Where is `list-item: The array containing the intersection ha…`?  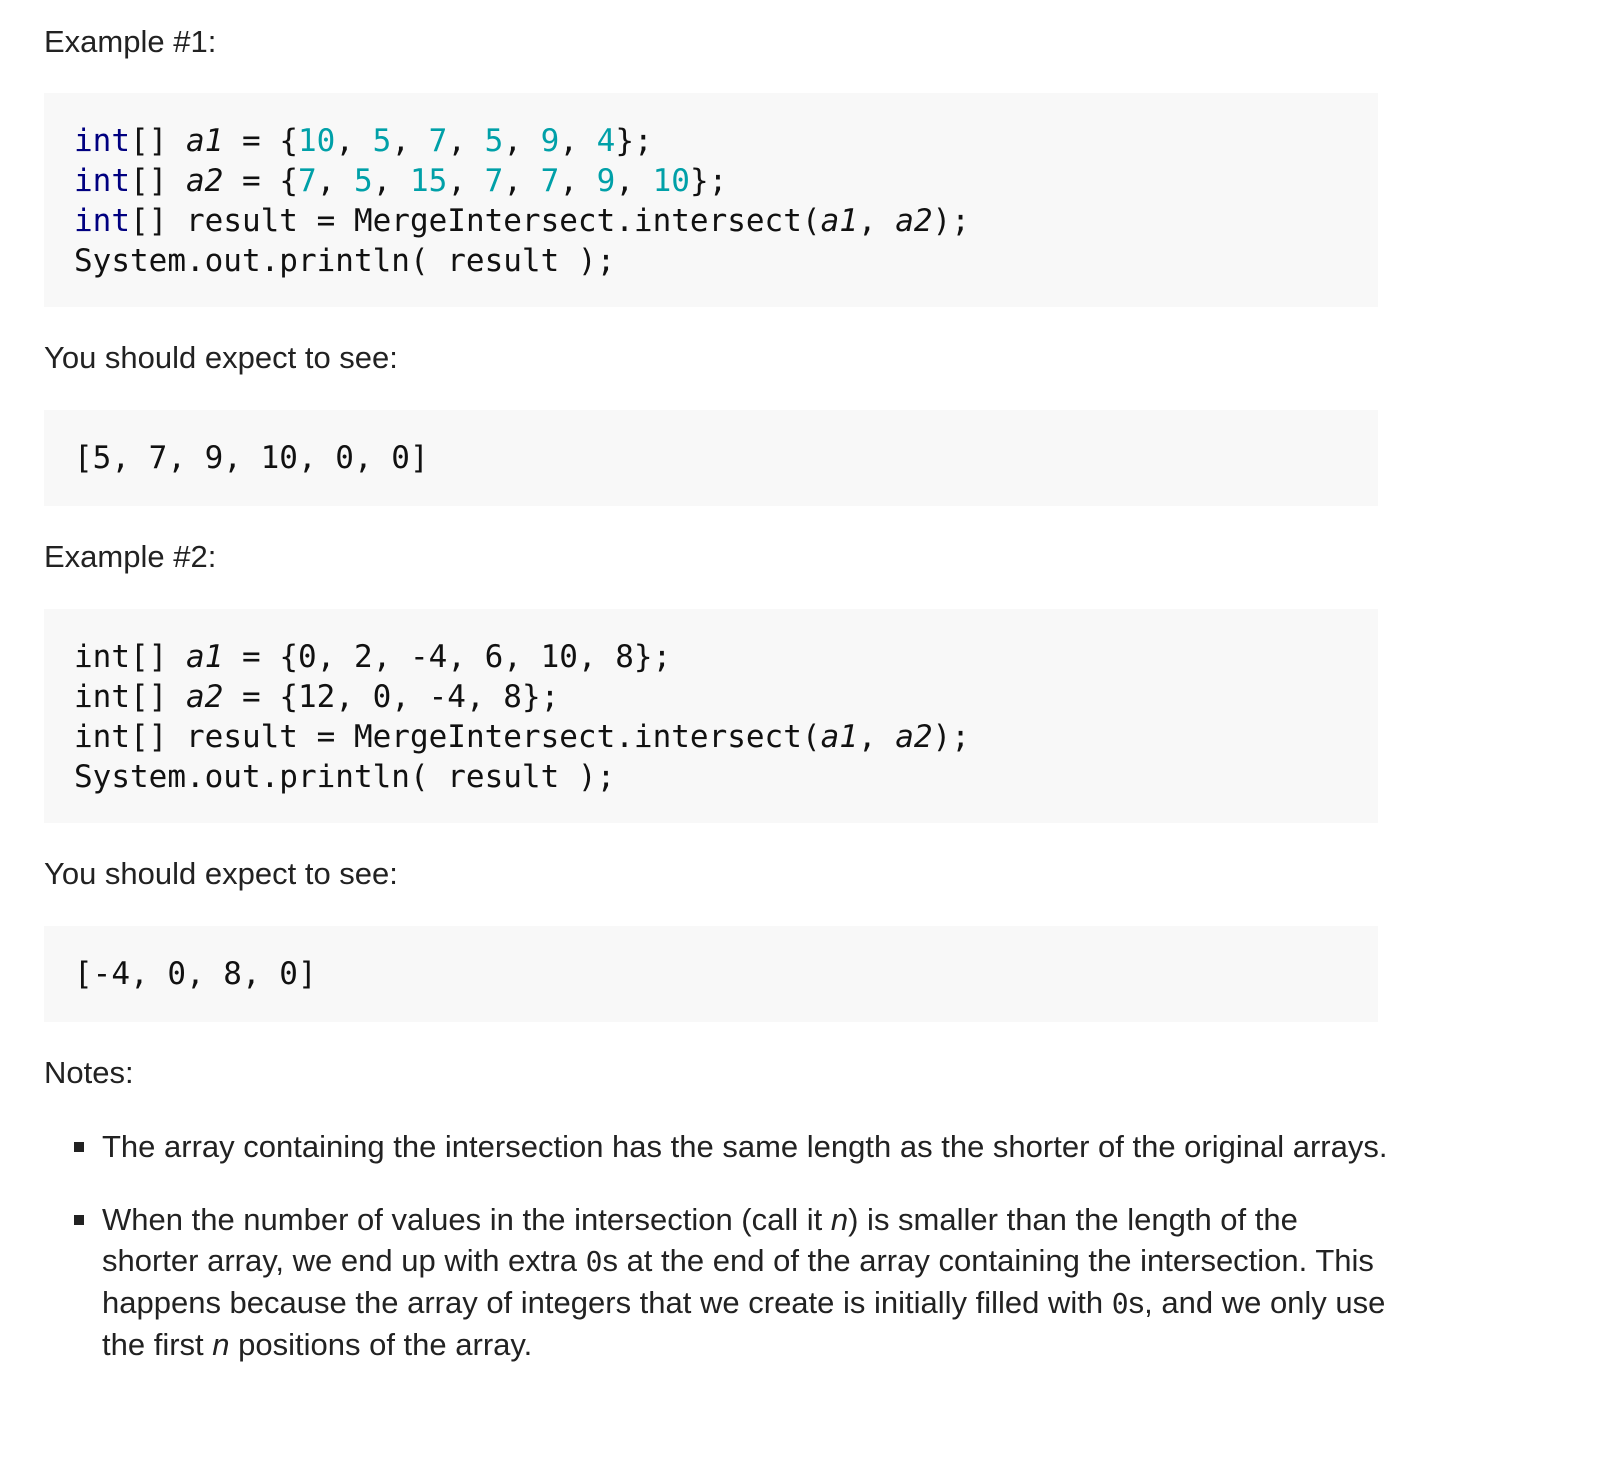 list-item: The array containing the intersection ha… is located at coordinates (719, 1146).